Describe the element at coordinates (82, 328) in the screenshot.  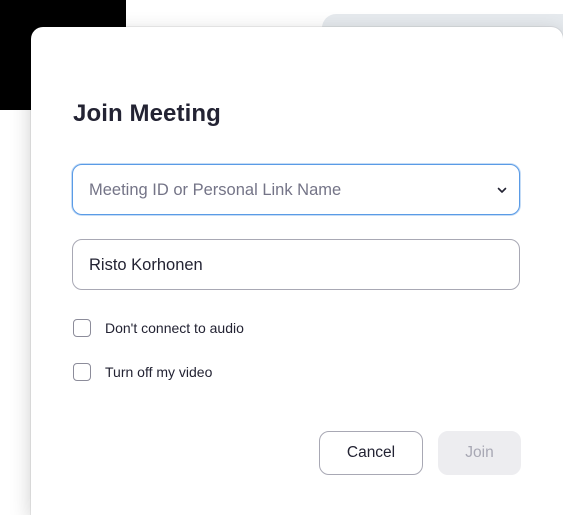
I see `dont-connect-audio-checkbox` at that location.